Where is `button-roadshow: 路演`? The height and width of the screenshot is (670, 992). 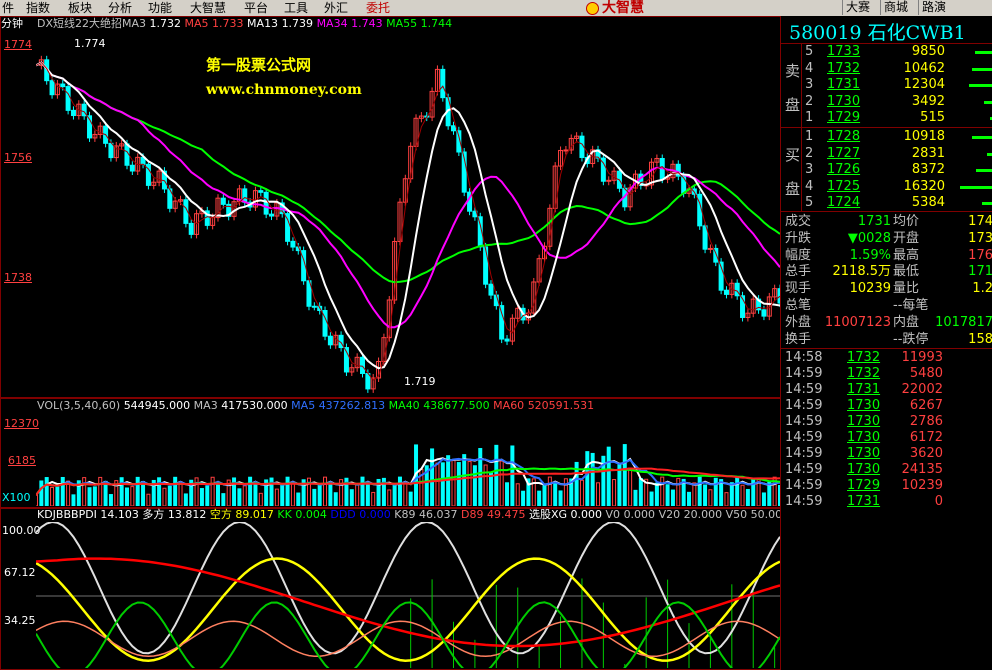
button-roadshow: 路演 is located at coordinates (934, 7).